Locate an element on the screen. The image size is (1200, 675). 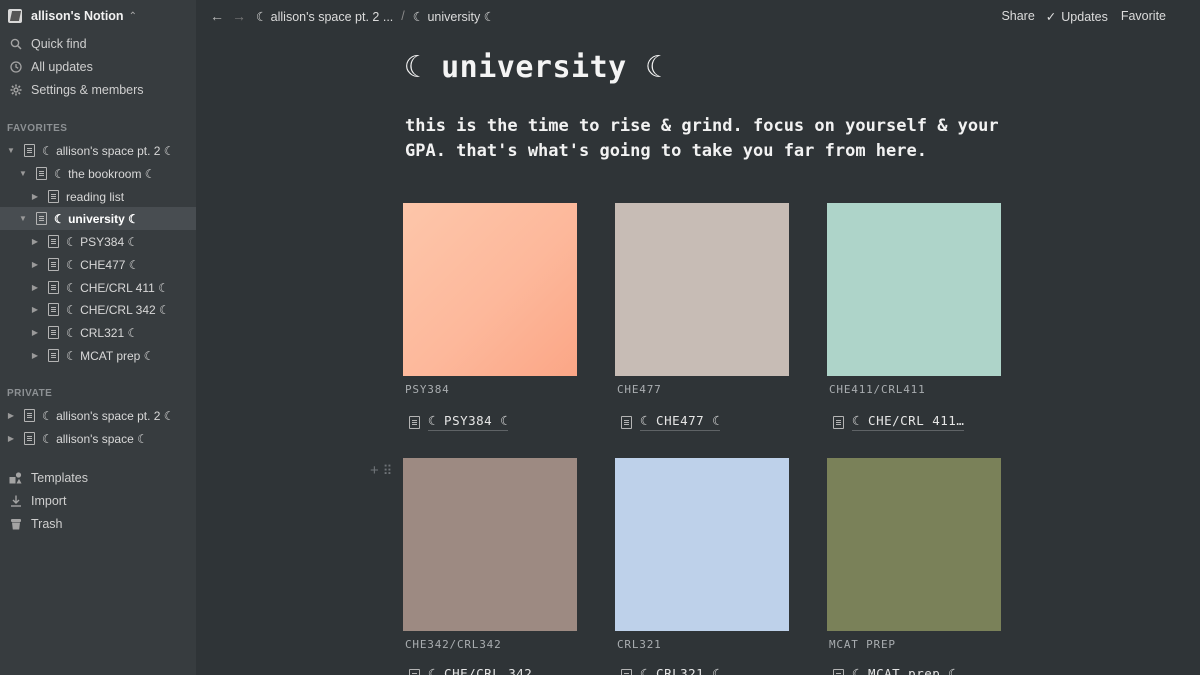
workspace-switcher: allison's Notion ⌃ is located at coordinates (98, 16).